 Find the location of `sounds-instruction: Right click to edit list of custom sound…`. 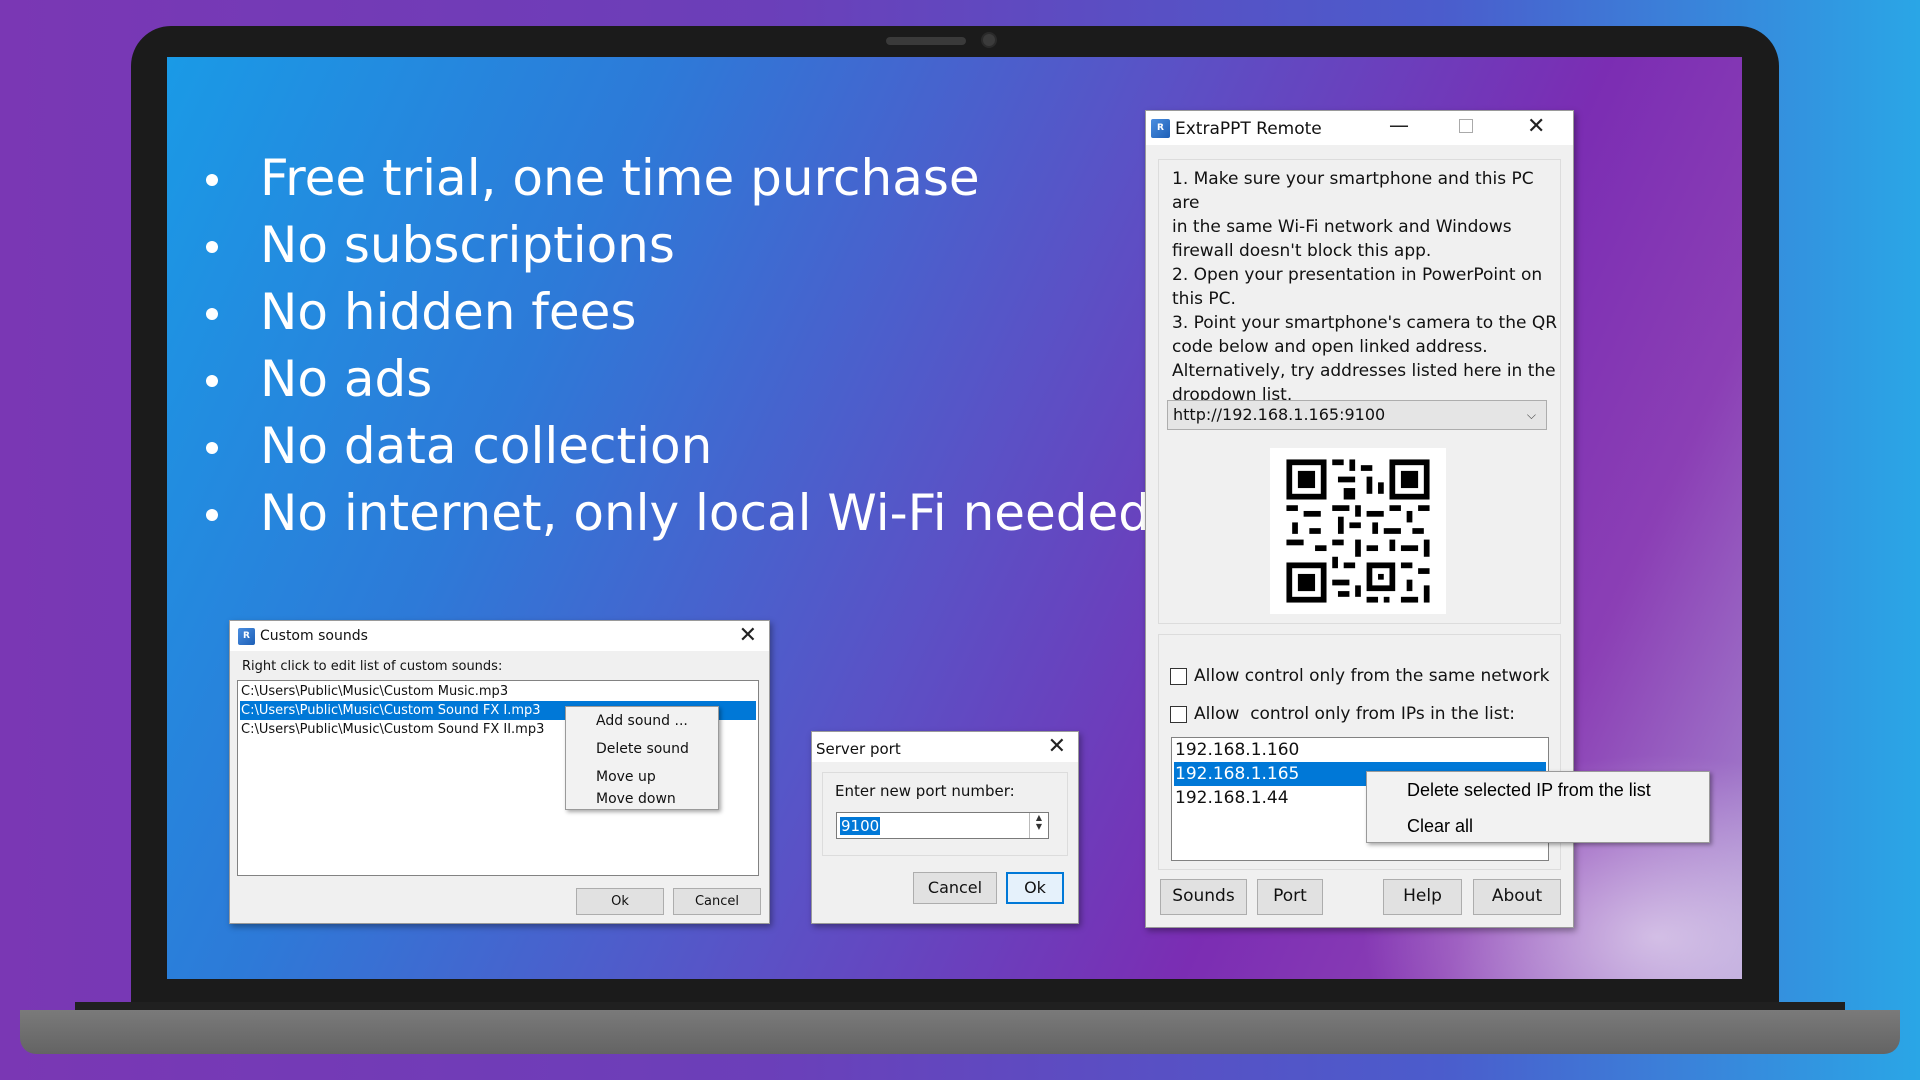

sounds-instruction: Right click to edit list of custom sound… is located at coordinates (372, 666).